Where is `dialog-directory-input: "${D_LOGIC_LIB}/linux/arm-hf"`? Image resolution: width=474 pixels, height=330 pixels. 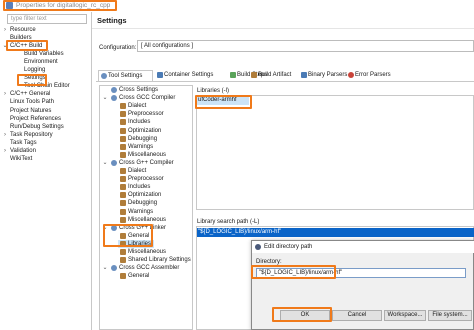 dialog-directory-input: "${D_LOGIC_LIB}/linux/arm-hf" is located at coordinates (361, 273).